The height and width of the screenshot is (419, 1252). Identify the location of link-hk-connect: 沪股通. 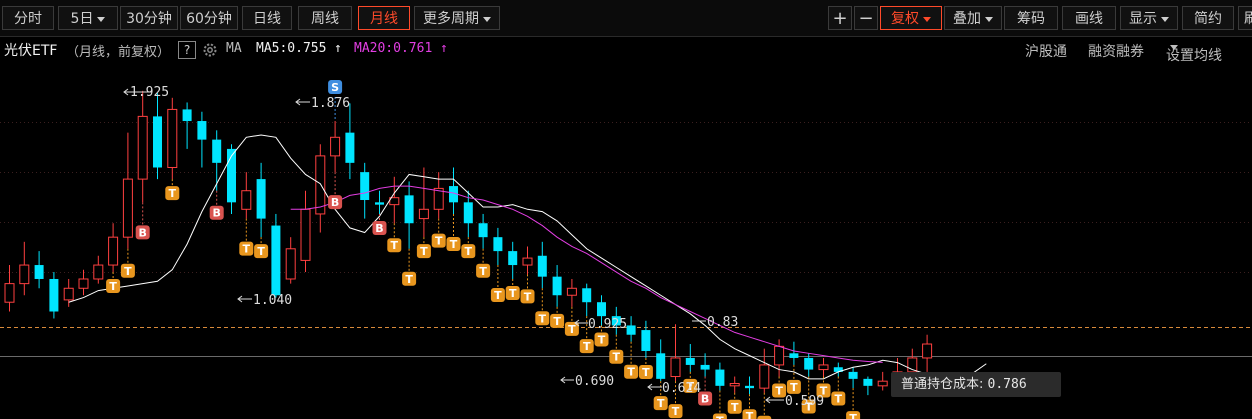
(1046, 51).